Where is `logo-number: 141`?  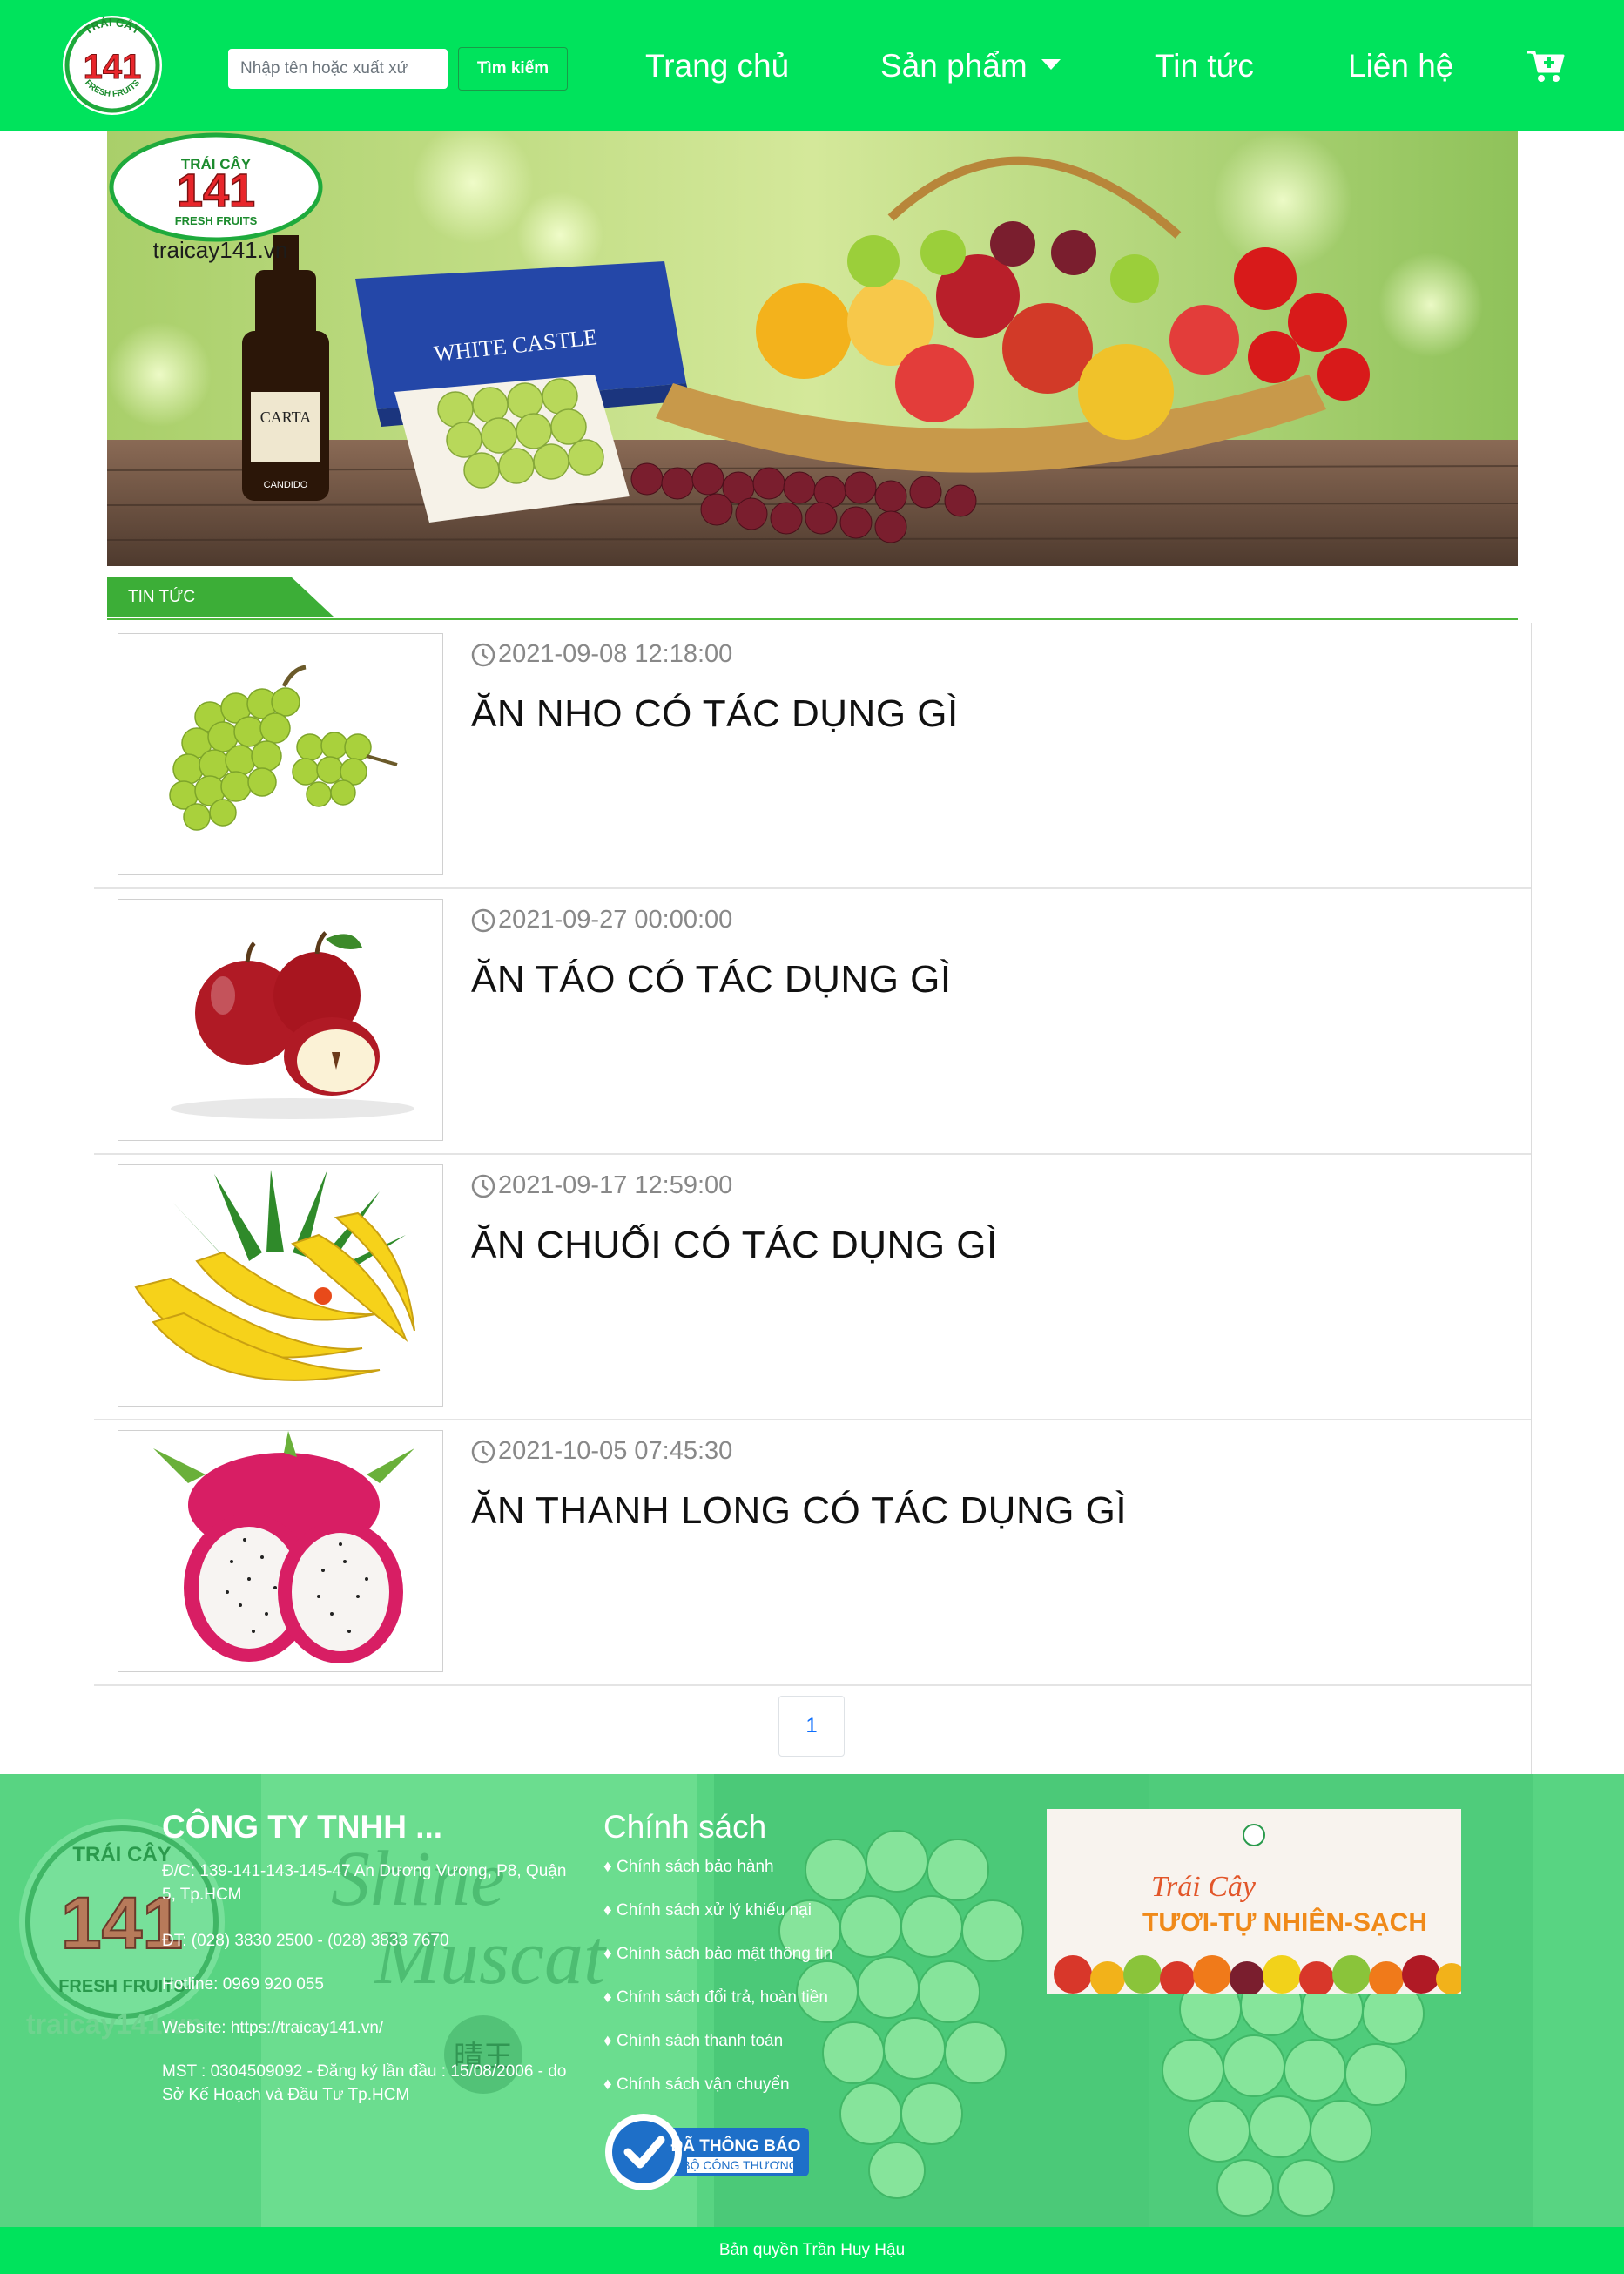
logo-number: 141 is located at coordinates (113, 67).